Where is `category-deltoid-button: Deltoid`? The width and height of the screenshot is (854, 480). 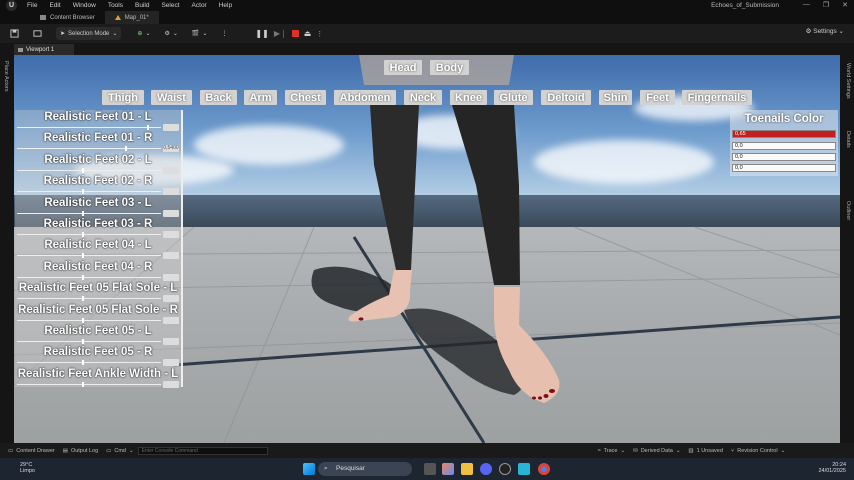 category-deltoid-button: Deltoid is located at coordinates (566, 97).